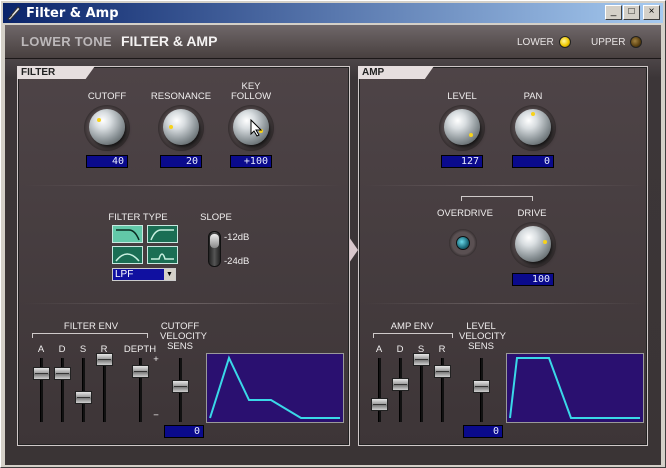 The width and height of the screenshot is (666, 468). I want to click on title-bar: Filter & Amp _ □ ×, so click(333, 13).